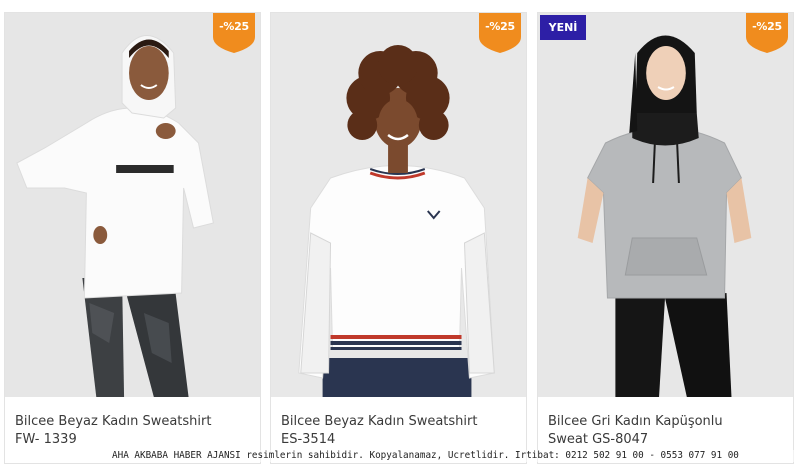  Describe the element at coordinates (401, 440) in the screenshot. I see `product-title-line2: ES-3514` at that location.